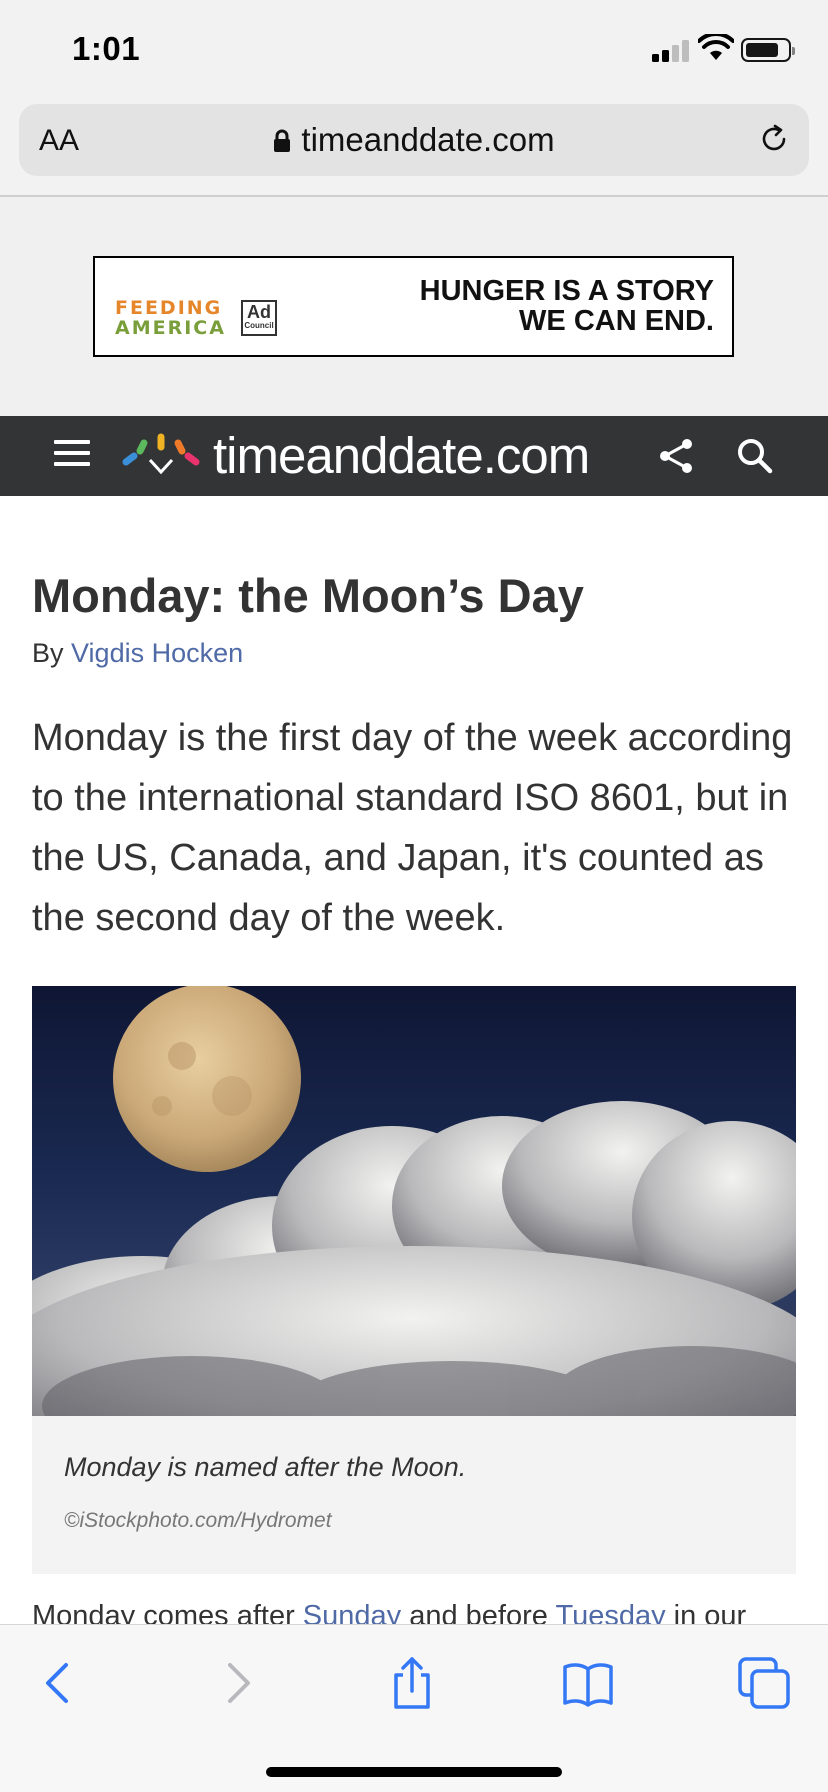 Image resolution: width=828 pixels, height=1792 pixels. I want to click on body-text-mid: and before, so click(478, 1612).